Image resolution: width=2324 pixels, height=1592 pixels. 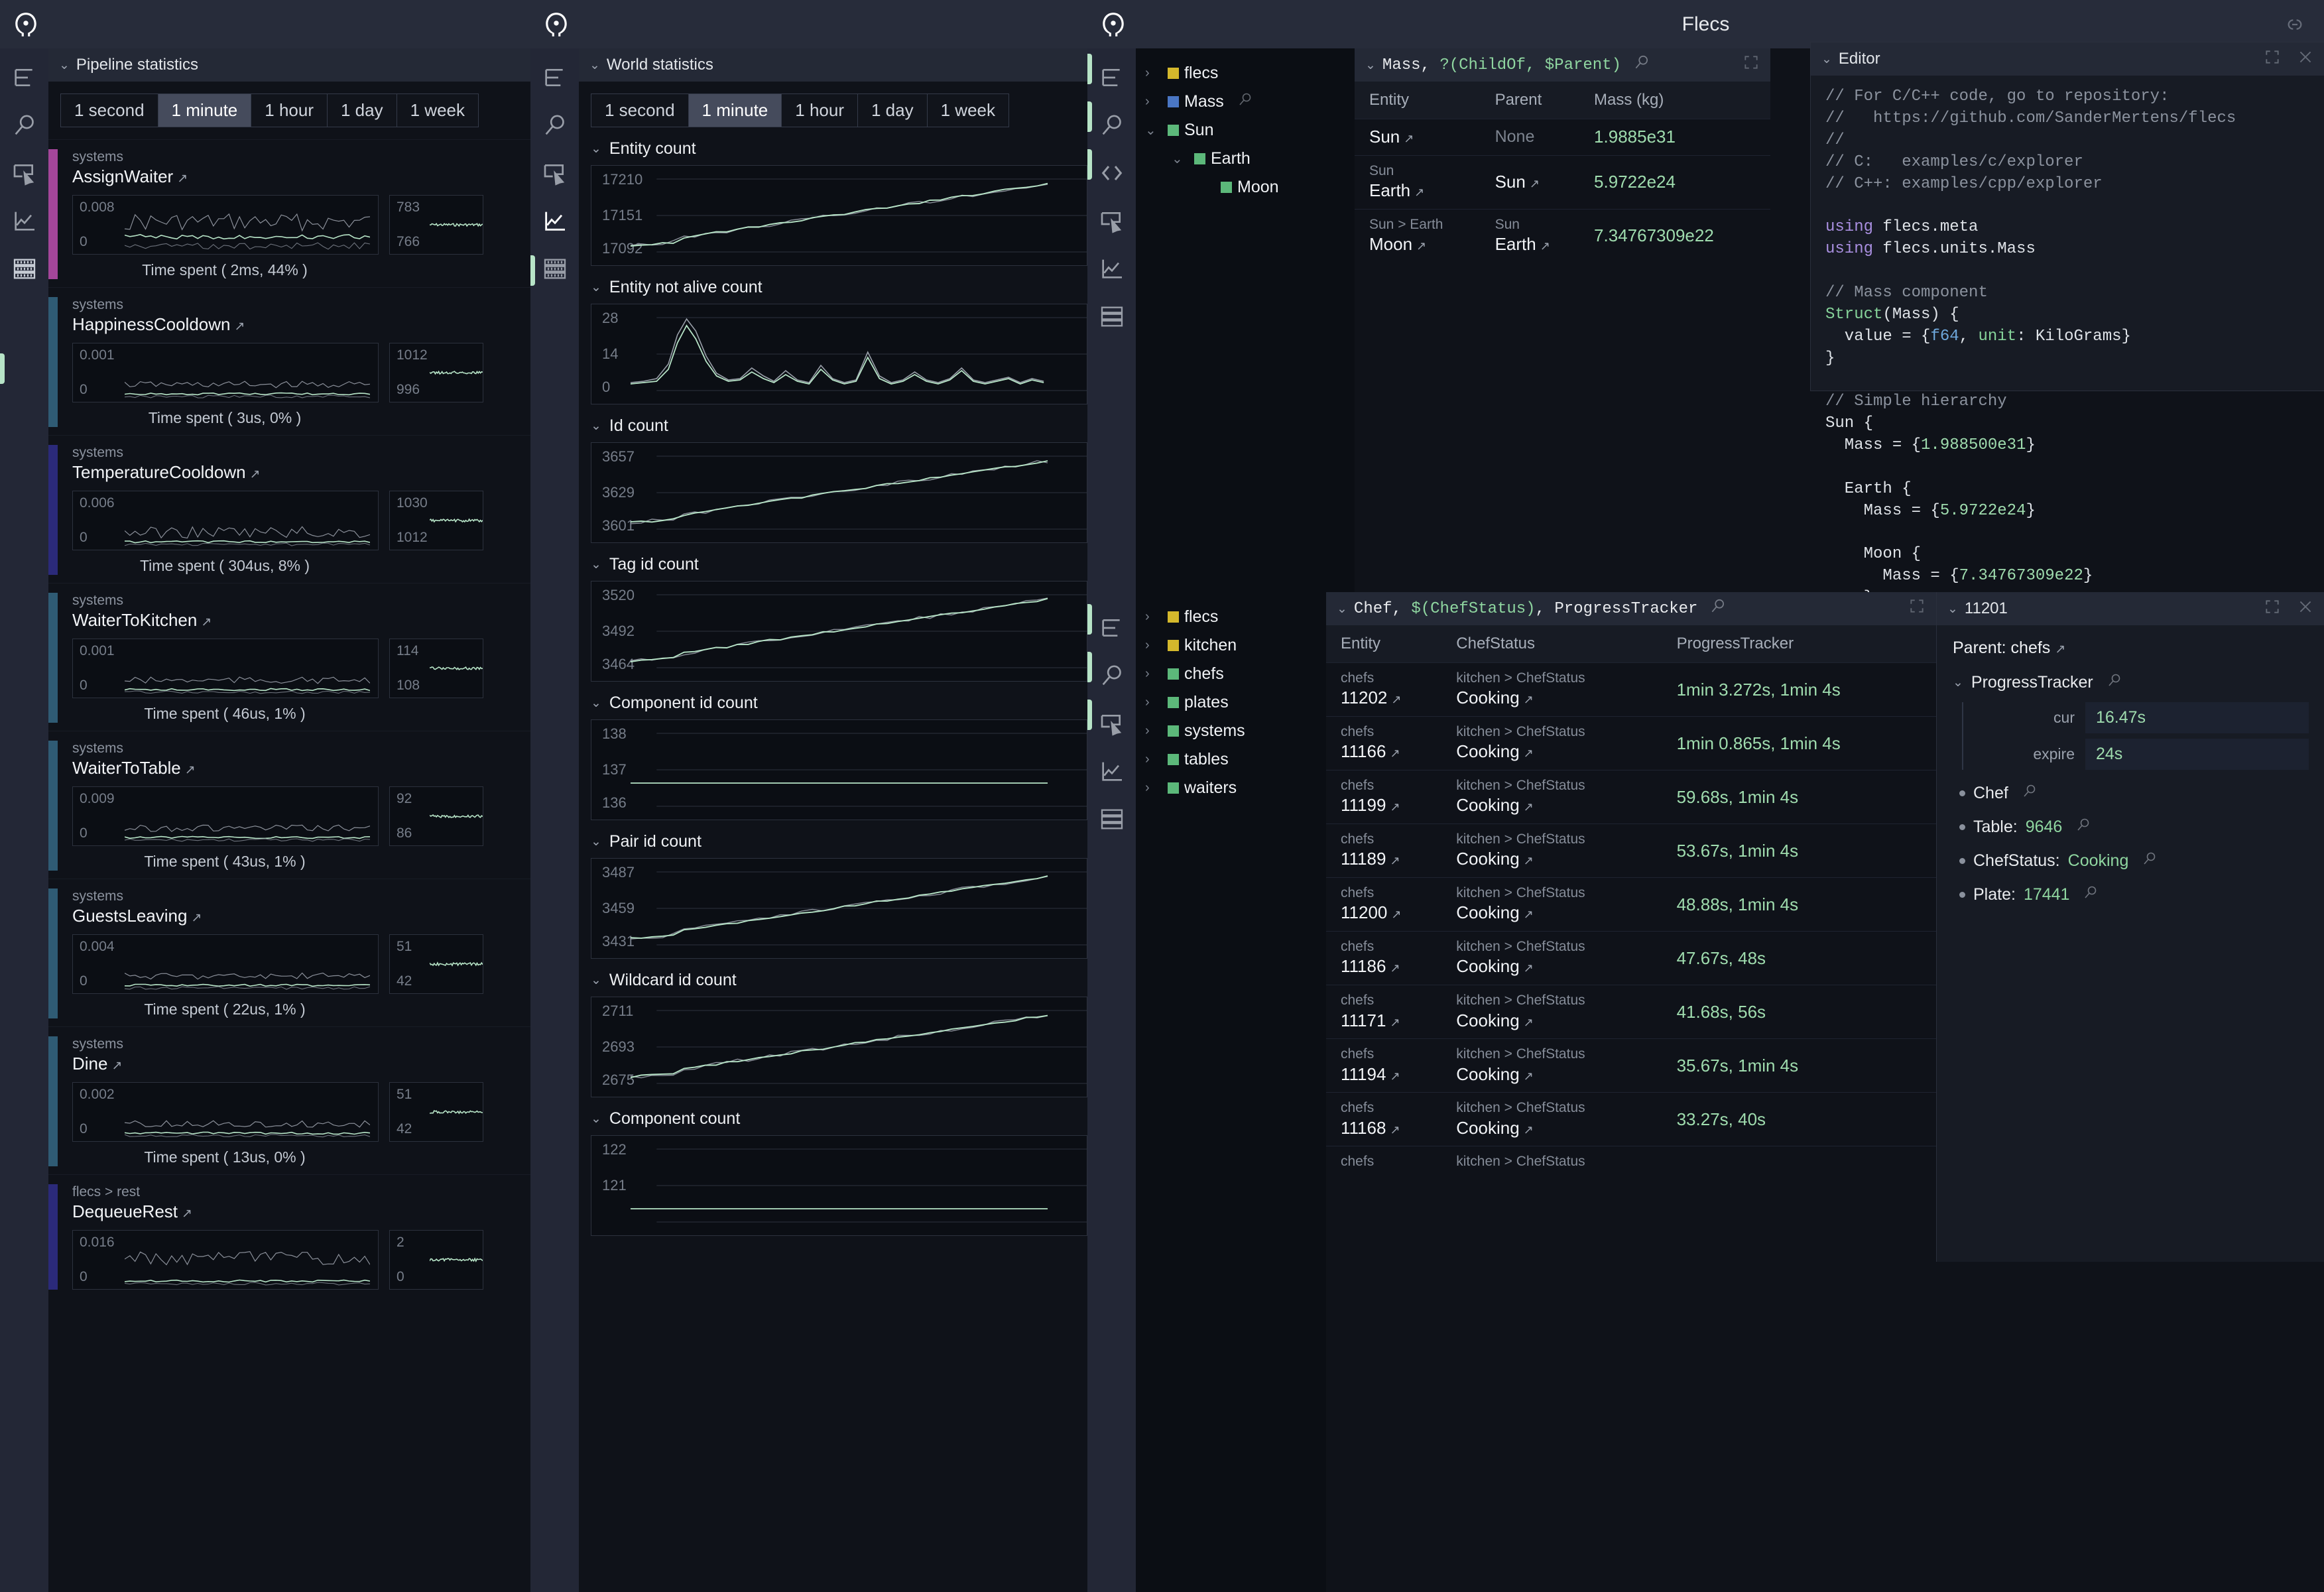 What do you see at coordinates (1384, 1012) in the screenshot?
I see `cell-entity: chefs 11171 ↗` at bounding box center [1384, 1012].